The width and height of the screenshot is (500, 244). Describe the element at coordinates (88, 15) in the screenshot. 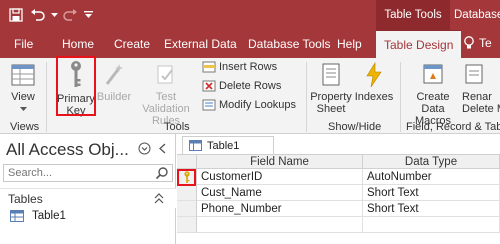

I see `customize-toolbar-icon` at that location.